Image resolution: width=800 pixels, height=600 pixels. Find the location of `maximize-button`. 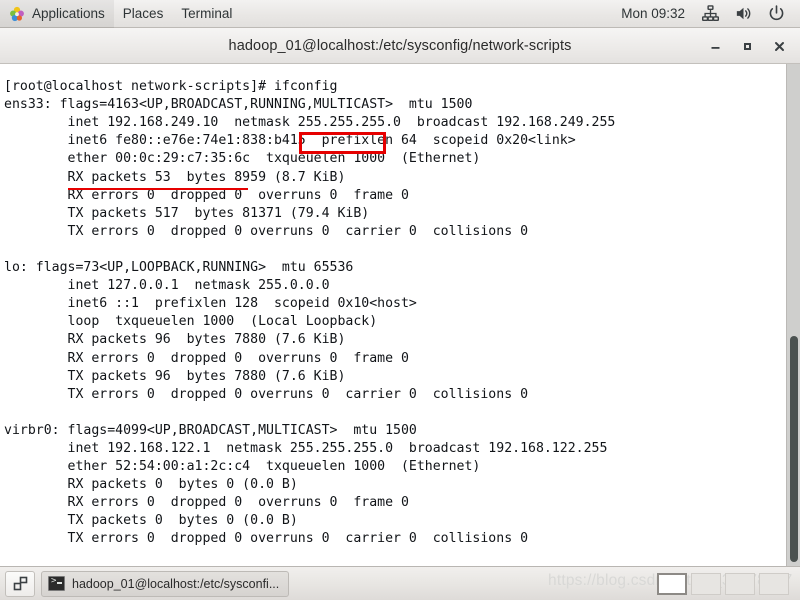

maximize-button is located at coordinates (747, 46).